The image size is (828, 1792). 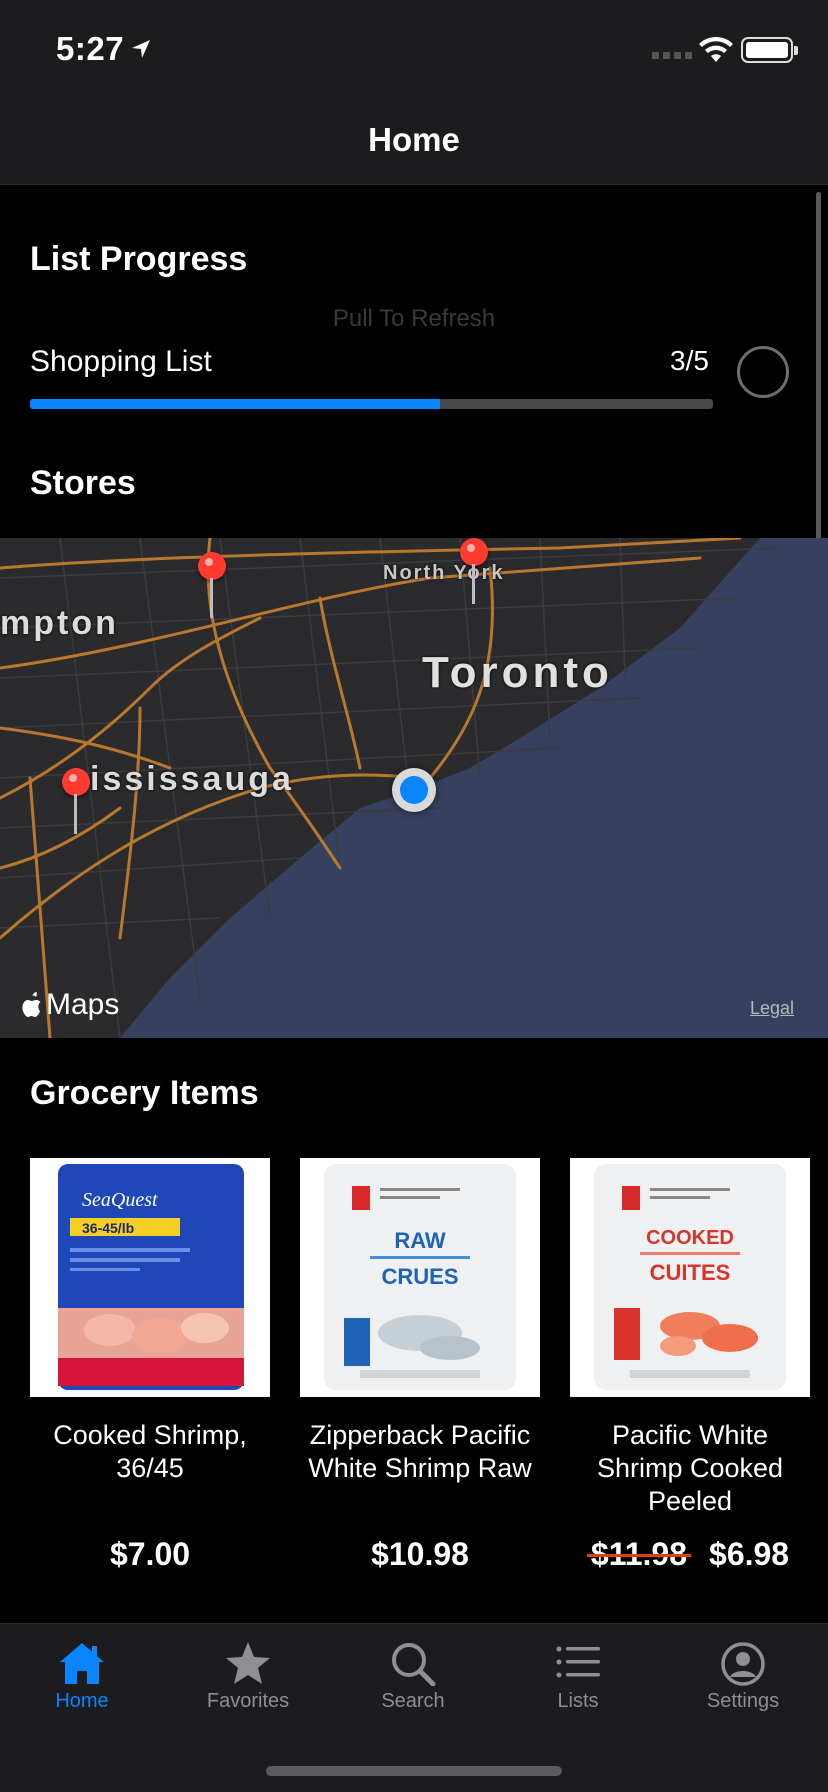 What do you see at coordinates (414, 318) in the screenshot?
I see `pull-to-refresh-hint: Pull To Refresh` at bounding box center [414, 318].